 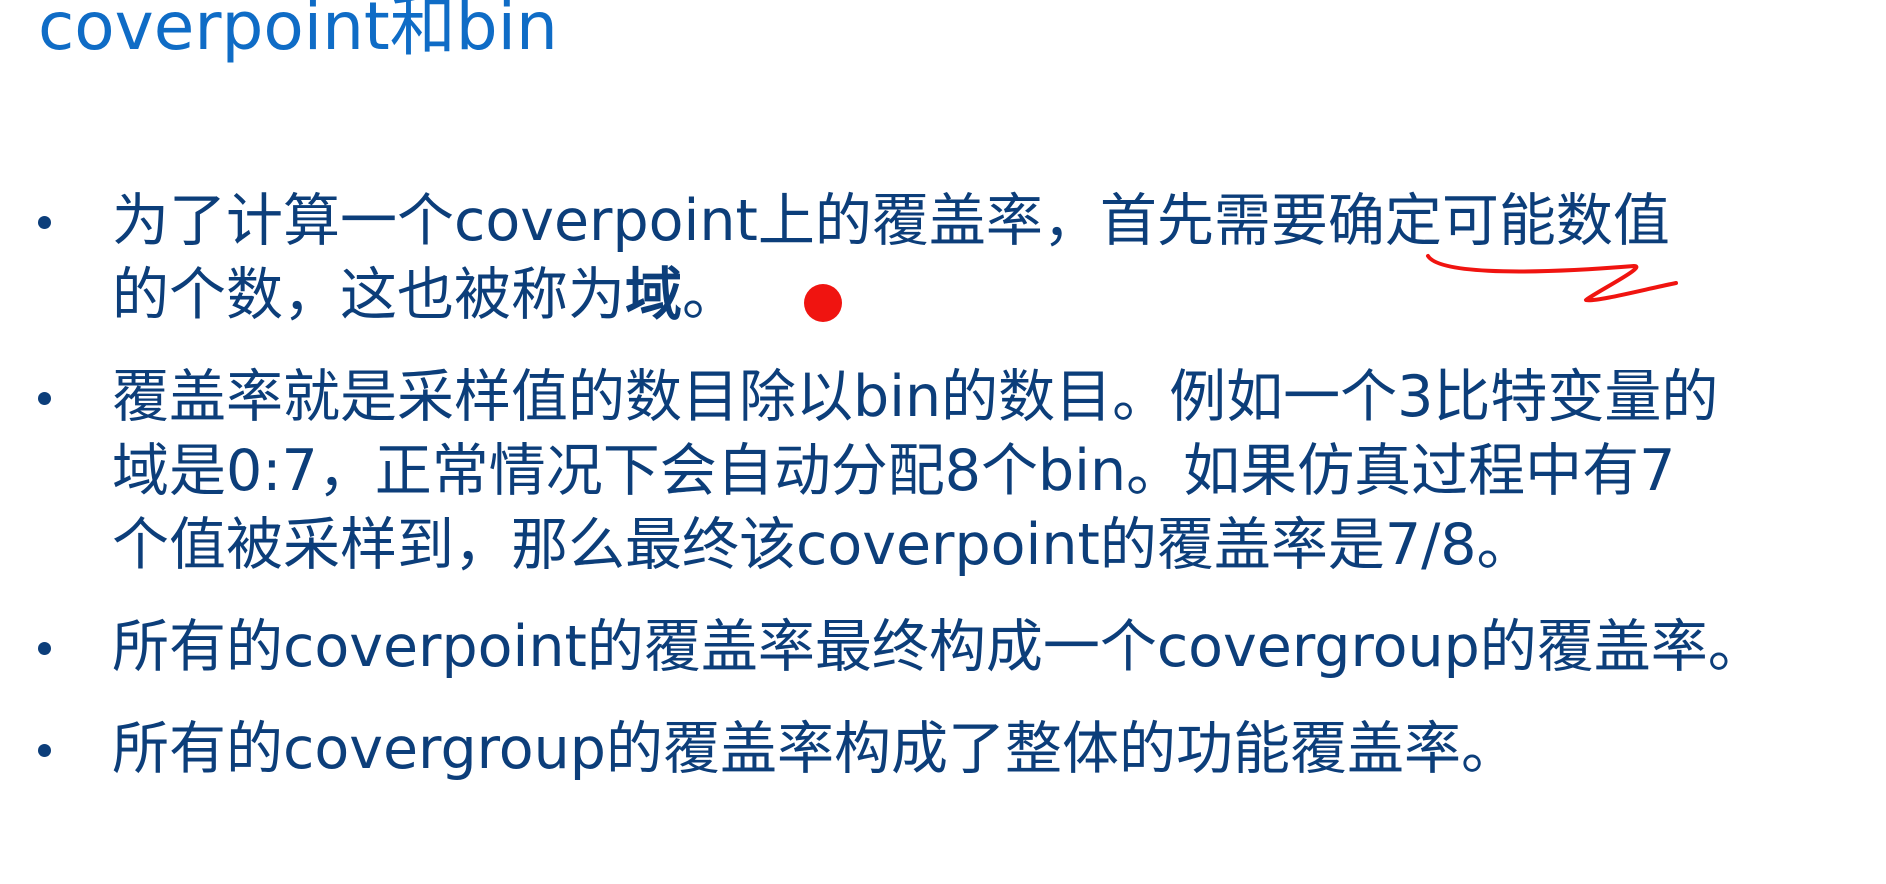 What do you see at coordinates (368, 295) in the screenshot?
I see `bullet-text: 的个数，这也被称为` at bounding box center [368, 295].